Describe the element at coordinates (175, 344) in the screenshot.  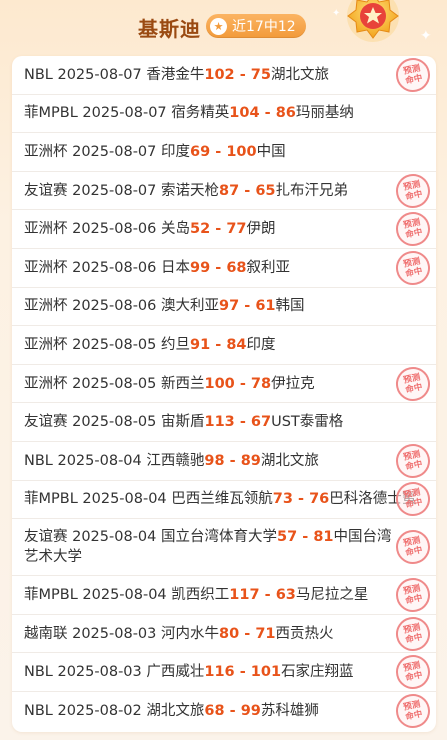
I see `home-team: 约旦` at that location.